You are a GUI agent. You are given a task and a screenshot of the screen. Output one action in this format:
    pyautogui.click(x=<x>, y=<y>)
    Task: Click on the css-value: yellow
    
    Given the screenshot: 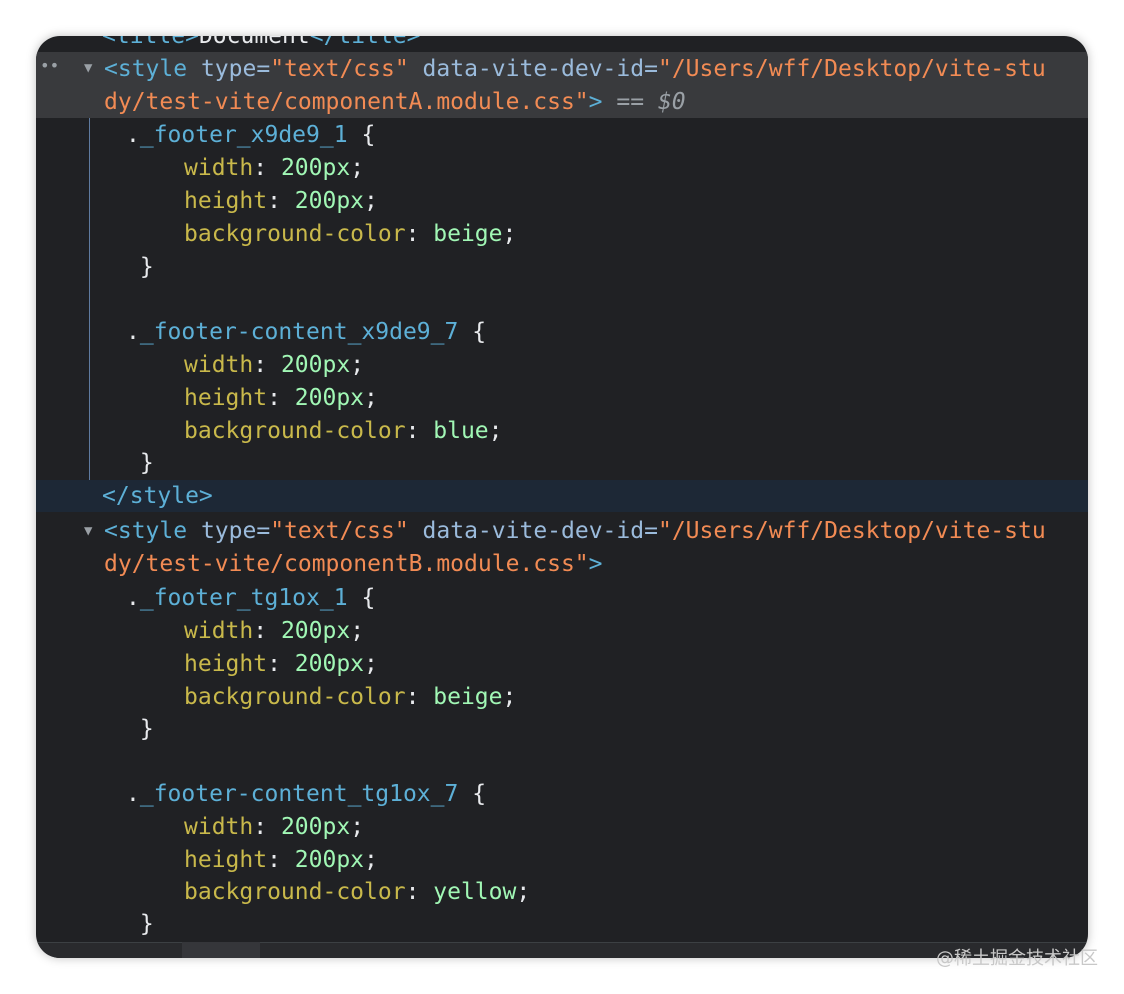 What is the action you would take?
    pyautogui.click(x=475, y=892)
    